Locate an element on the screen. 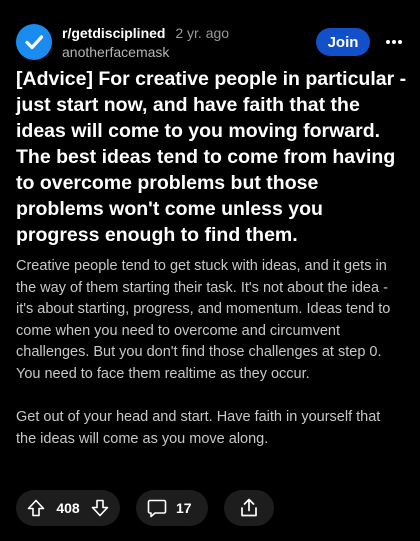 The height and width of the screenshot is (541, 420). share-icon is located at coordinates (249, 507).